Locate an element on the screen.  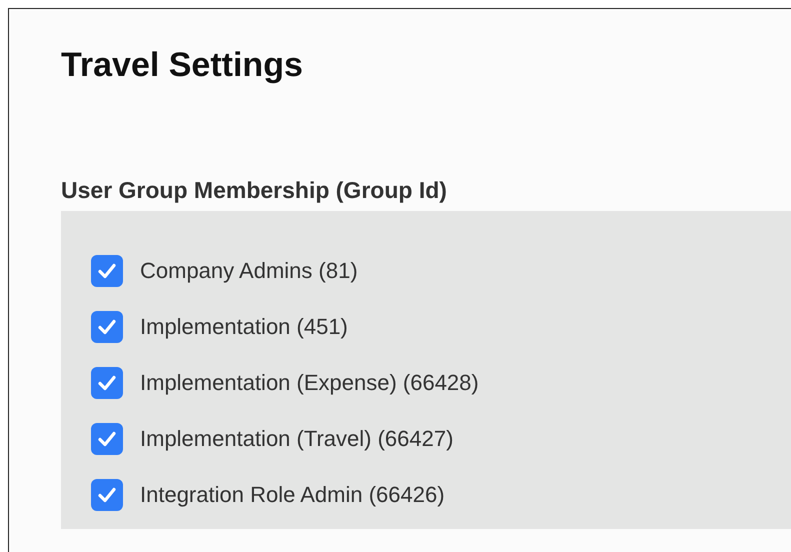
group-label: Implementation (Expense) (66428) is located at coordinates (309, 383).